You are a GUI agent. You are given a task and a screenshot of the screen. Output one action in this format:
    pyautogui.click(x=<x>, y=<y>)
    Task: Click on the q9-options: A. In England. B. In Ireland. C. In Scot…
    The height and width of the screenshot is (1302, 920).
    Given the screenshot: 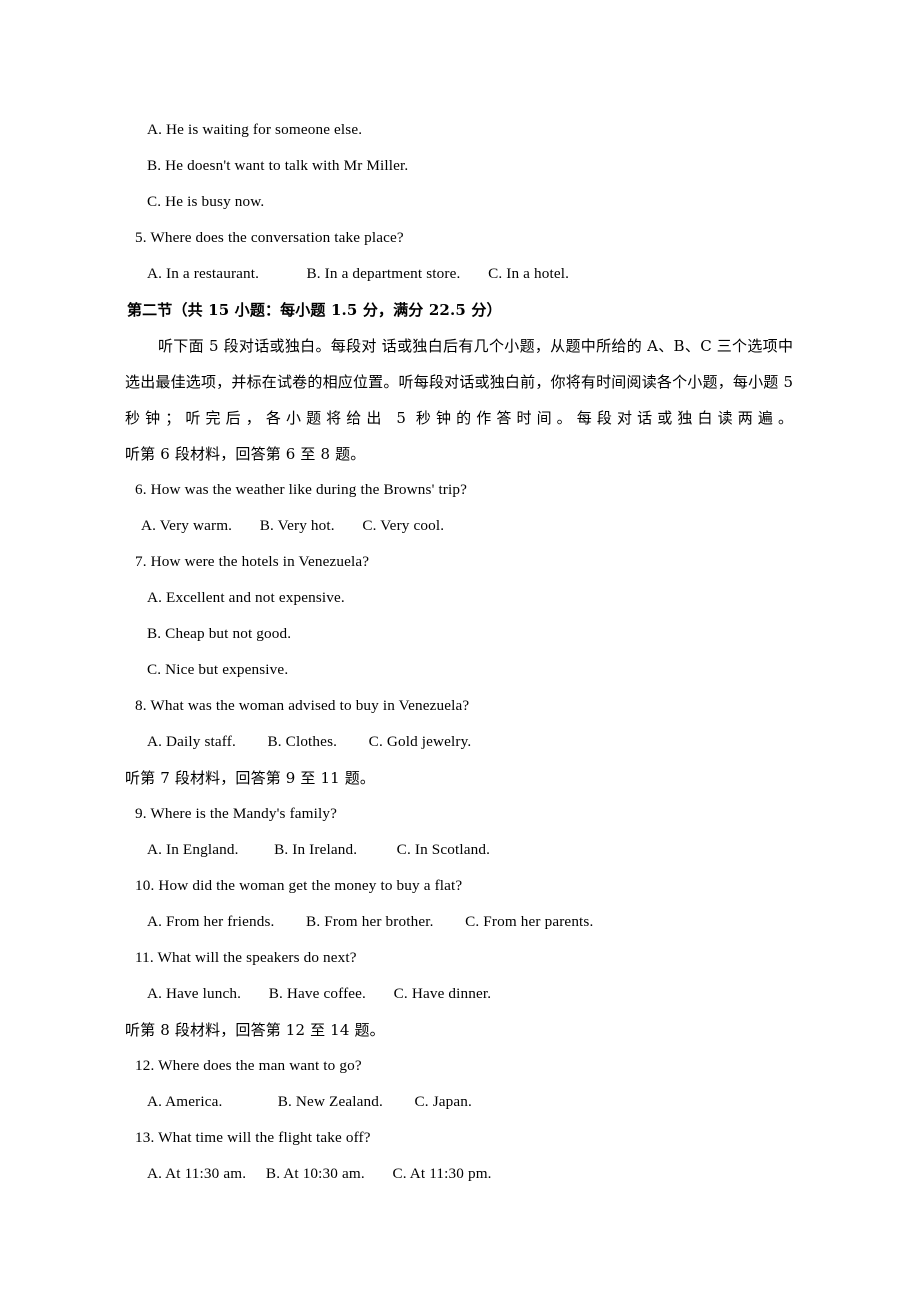 What is the action you would take?
    pyautogui.click(x=319, y=849)
    